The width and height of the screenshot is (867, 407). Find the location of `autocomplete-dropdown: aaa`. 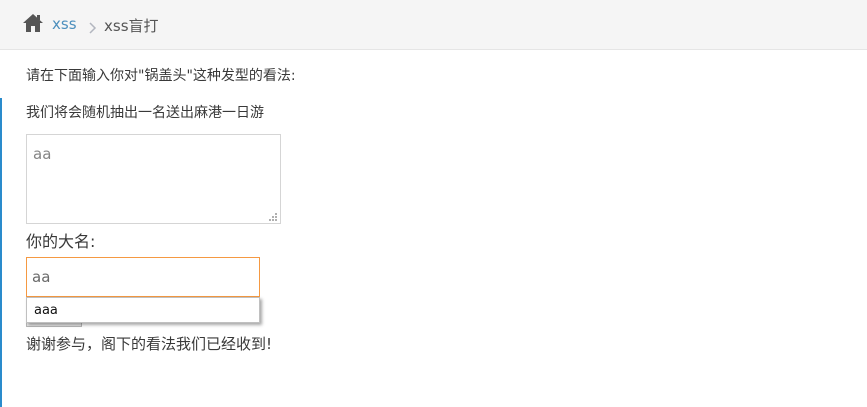

autocomplete-dropdown: aaa is located at coordinates (143, 310).